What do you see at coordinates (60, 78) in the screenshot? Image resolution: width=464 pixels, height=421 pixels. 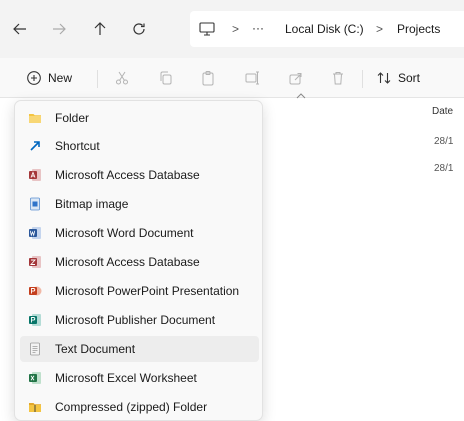 I see `new-button-label: New` at bounding box center [60, 78].